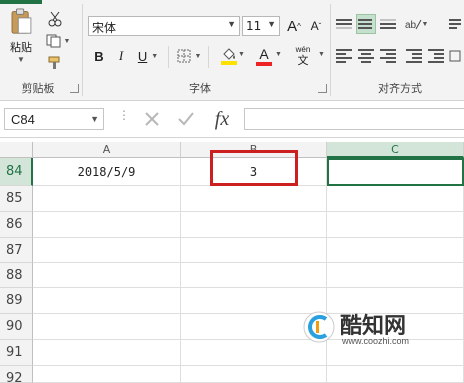 The height and width of the screenshot is (383, 464). I want to click on cell-a85, so click(107, 199).